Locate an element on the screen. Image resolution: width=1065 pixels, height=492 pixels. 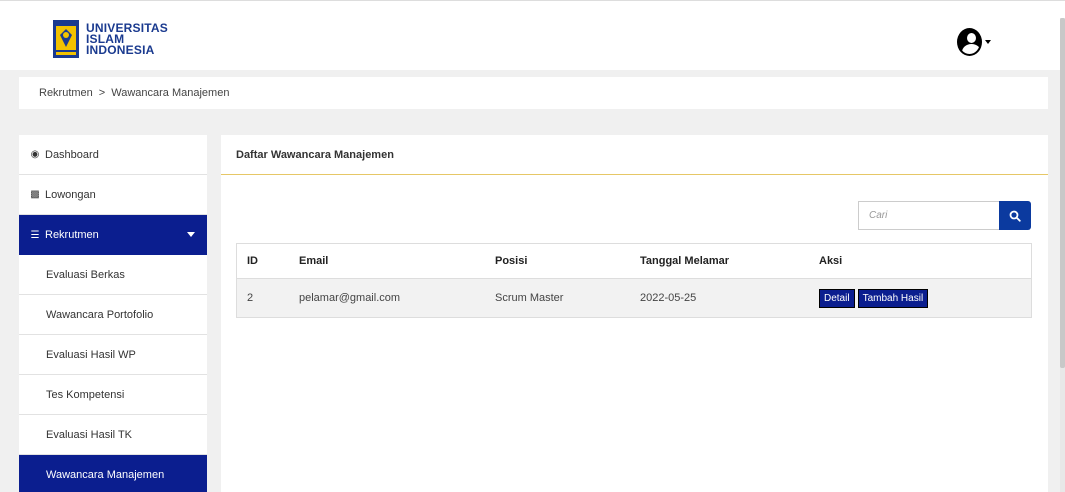
cell-tanggal: 2022-05-25 is located at coordinates (668, 298).